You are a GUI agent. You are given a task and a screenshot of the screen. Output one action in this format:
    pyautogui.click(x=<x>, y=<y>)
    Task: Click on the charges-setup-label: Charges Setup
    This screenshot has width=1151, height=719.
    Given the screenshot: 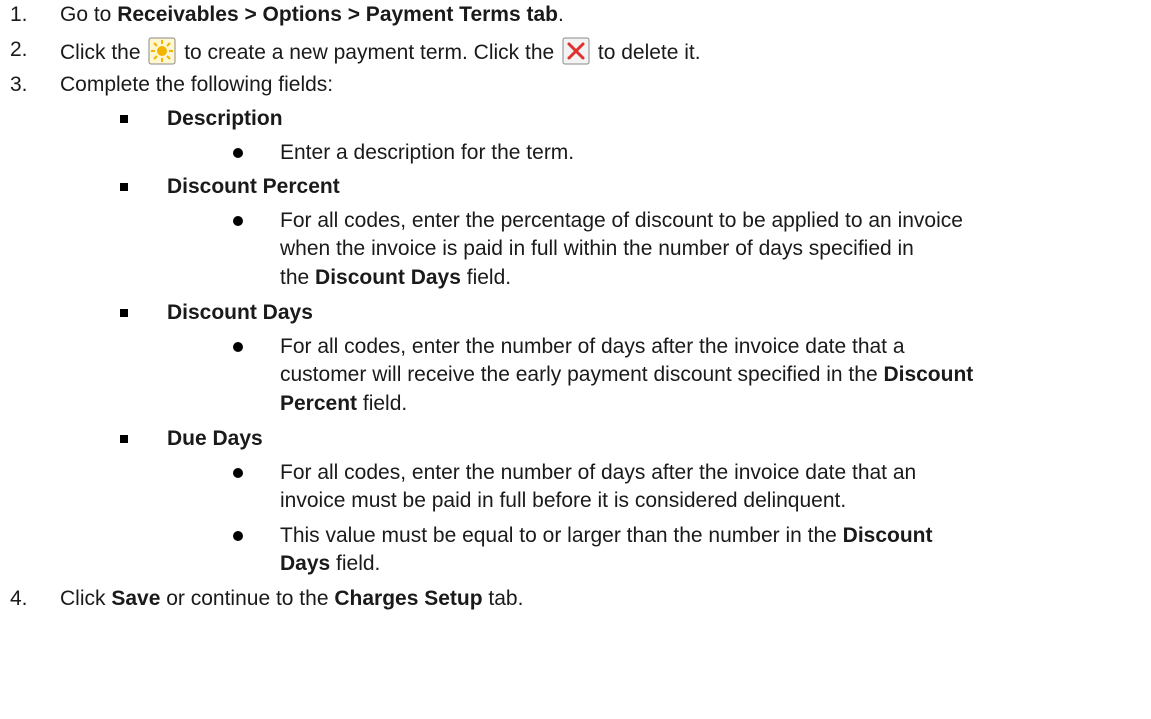 What is the action you would take?
    pyautogui.click(x=408, y=598)
    